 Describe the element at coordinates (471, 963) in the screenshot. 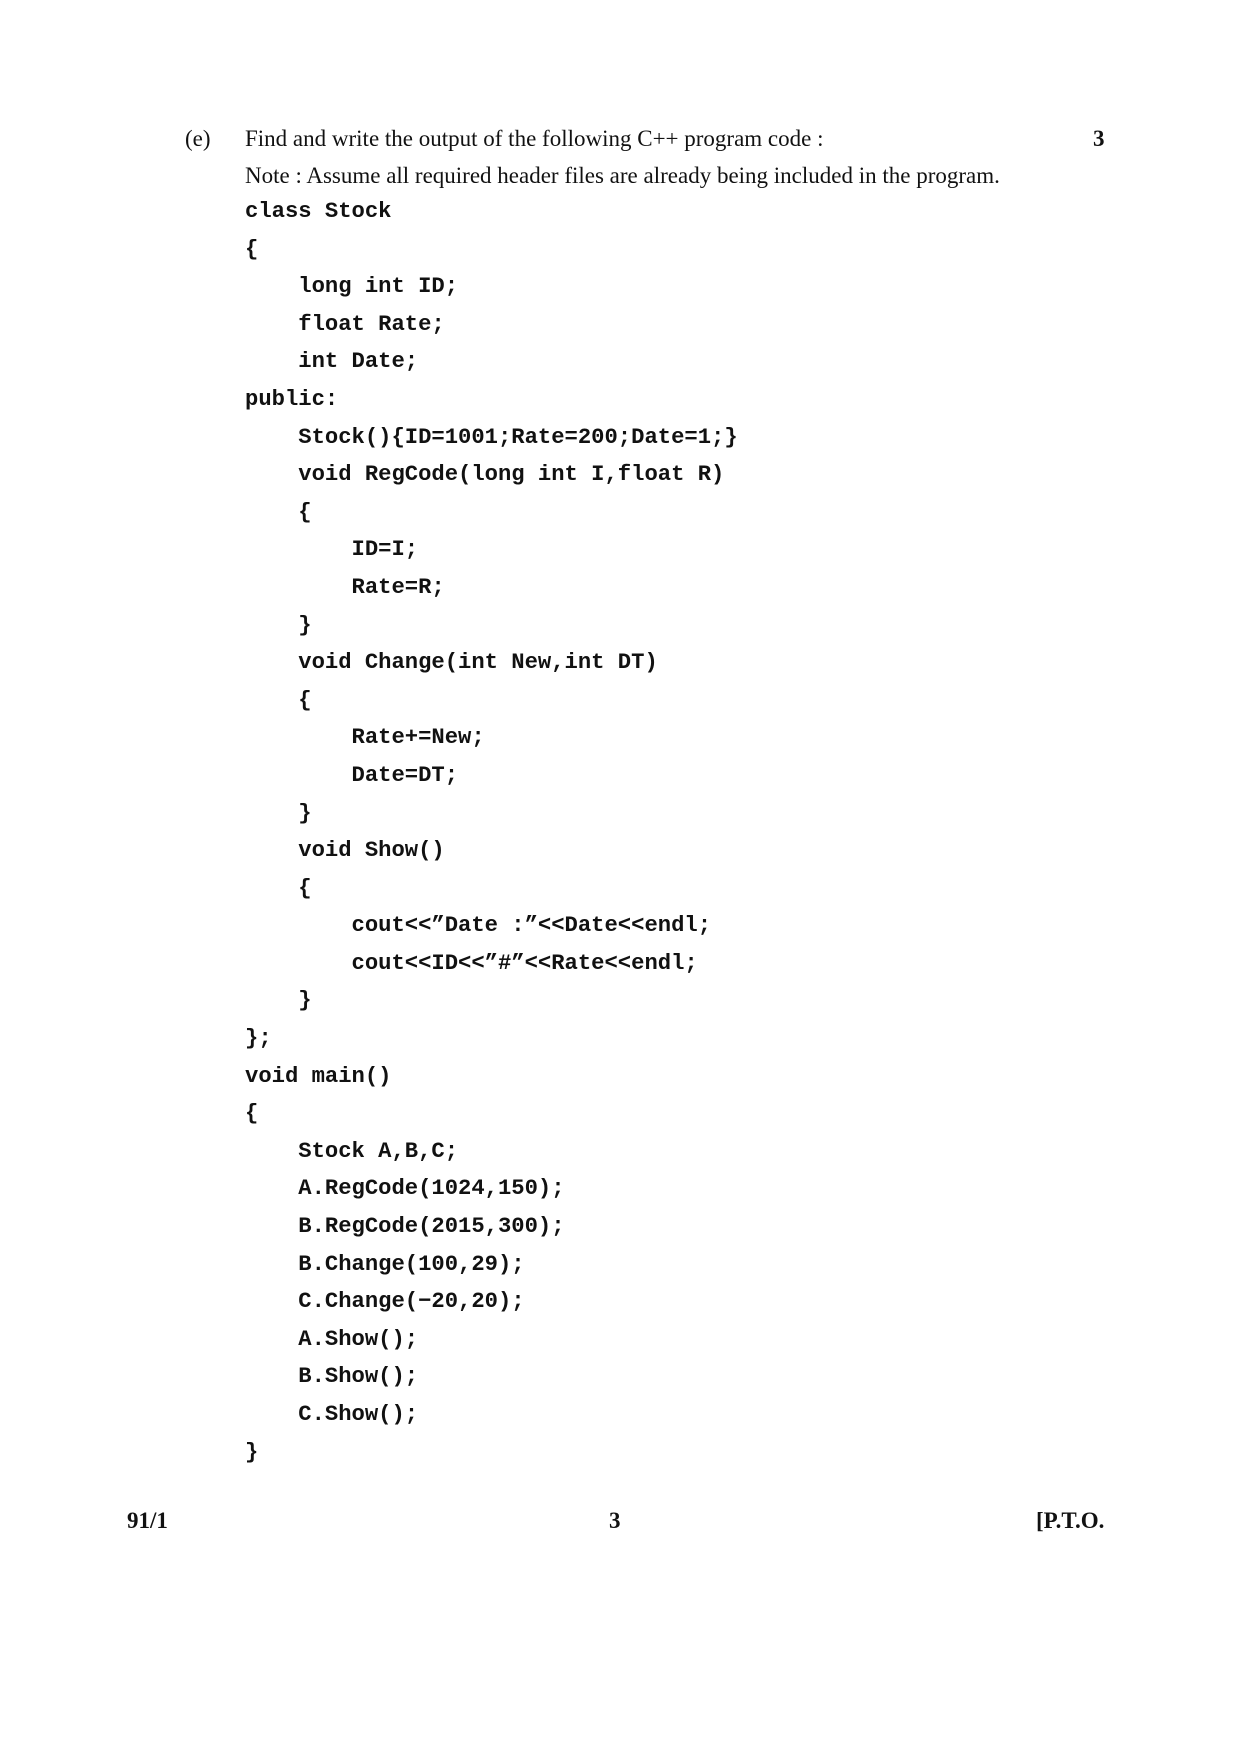

I see `code-line: cout<<ID<<”#”<<Rate<<endl;` at that location.